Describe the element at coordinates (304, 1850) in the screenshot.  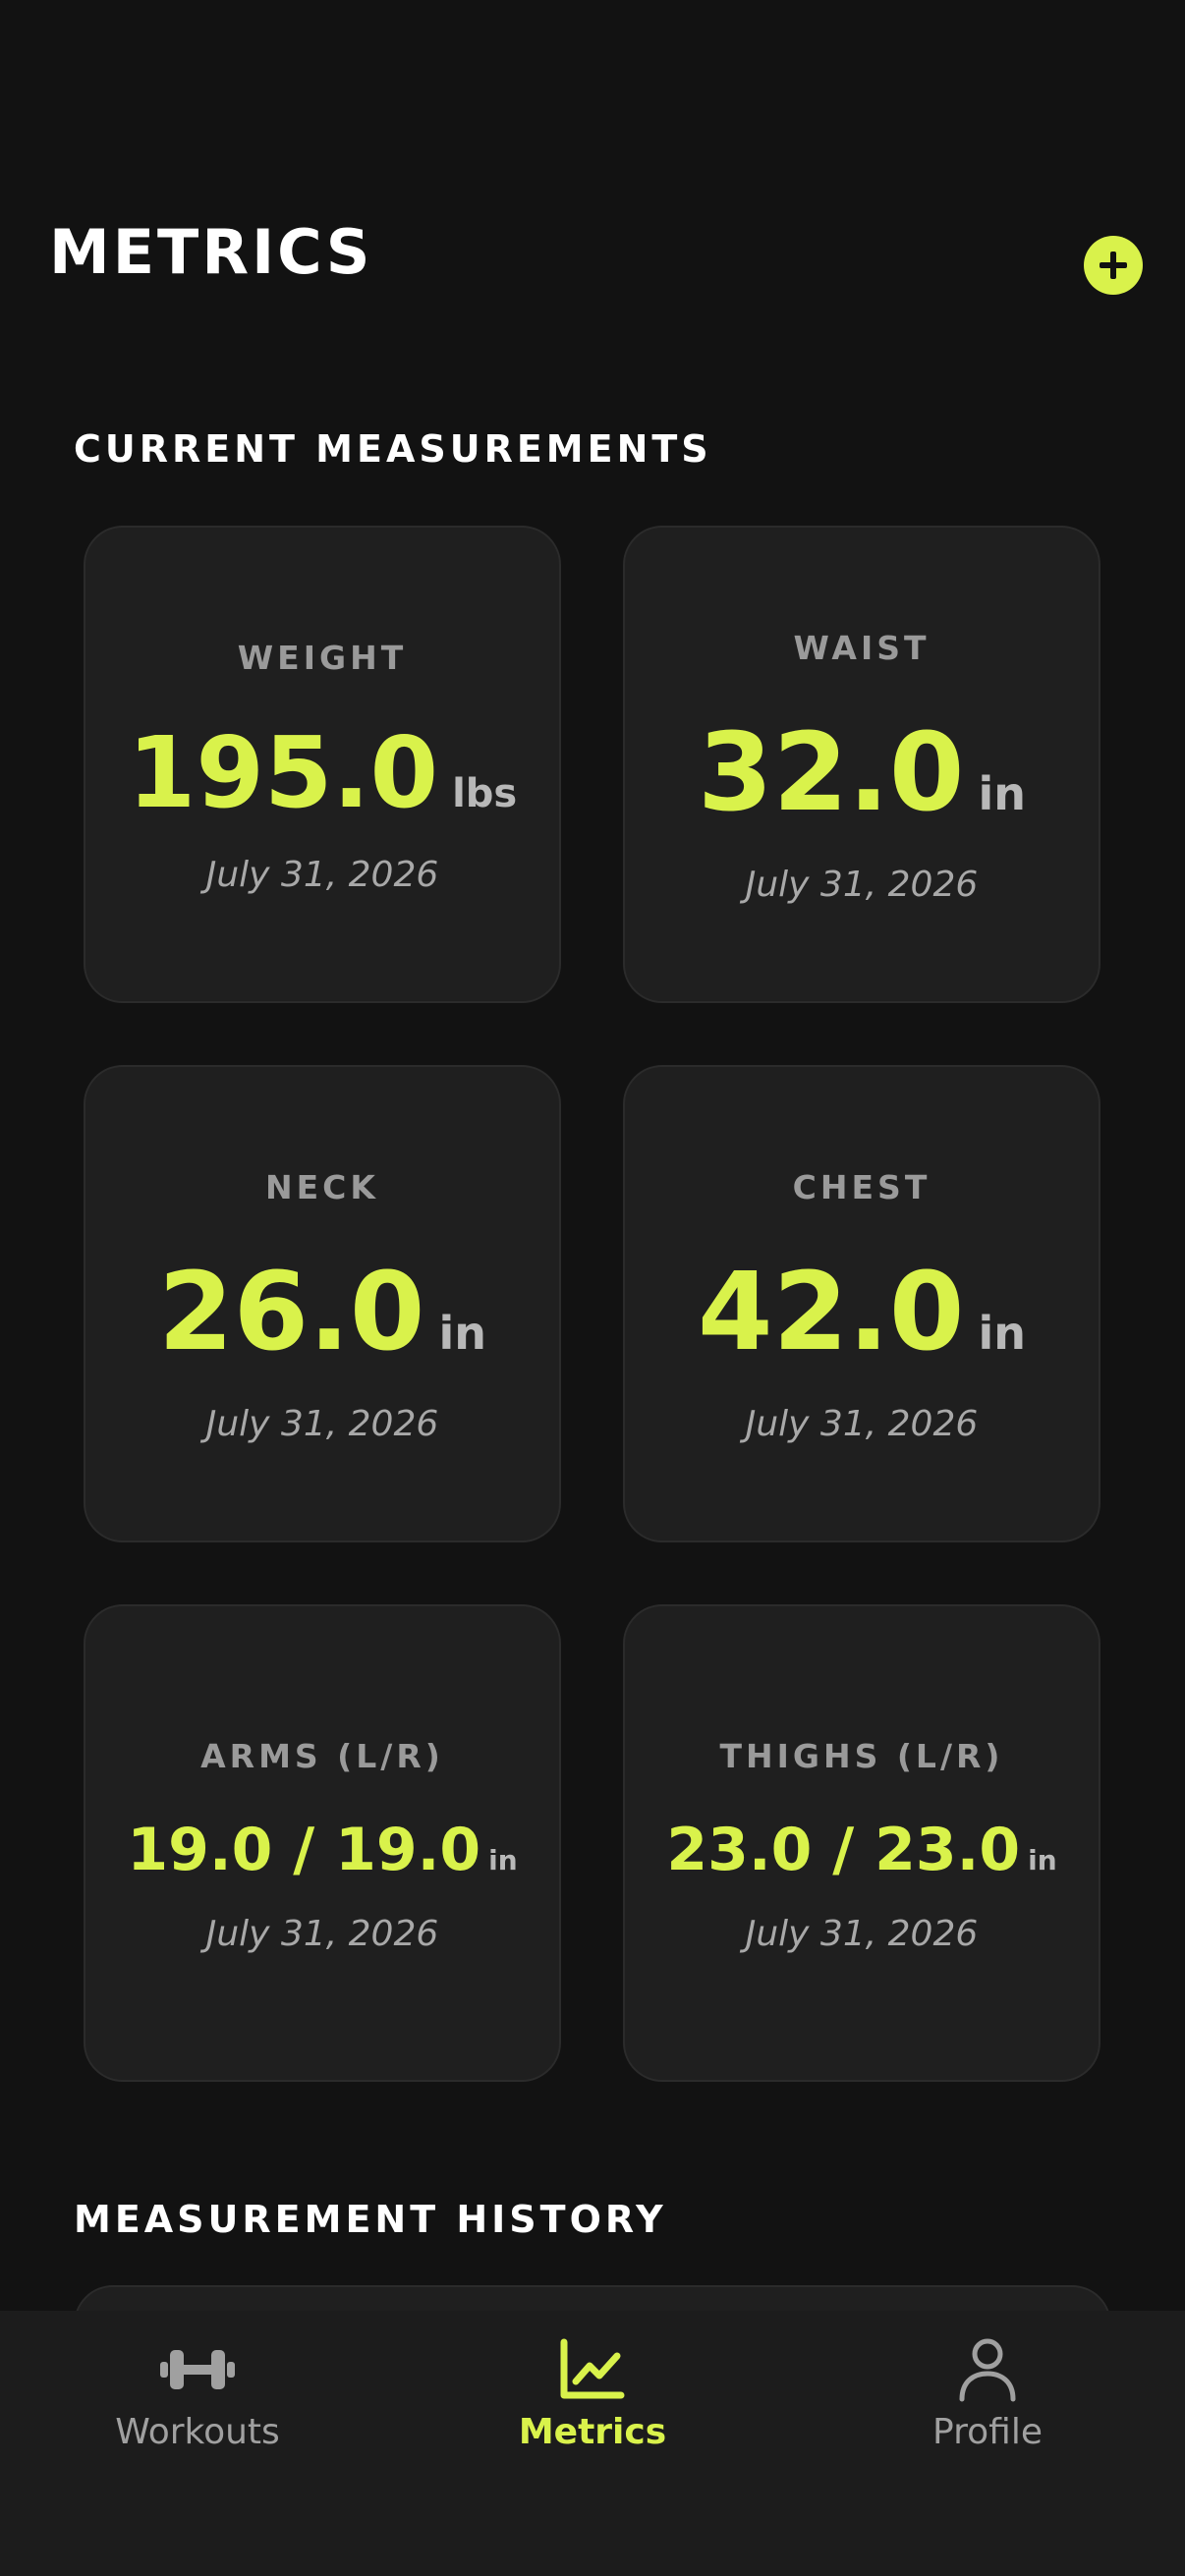
I see `card-value: 19.0 / 19.0` at that location.